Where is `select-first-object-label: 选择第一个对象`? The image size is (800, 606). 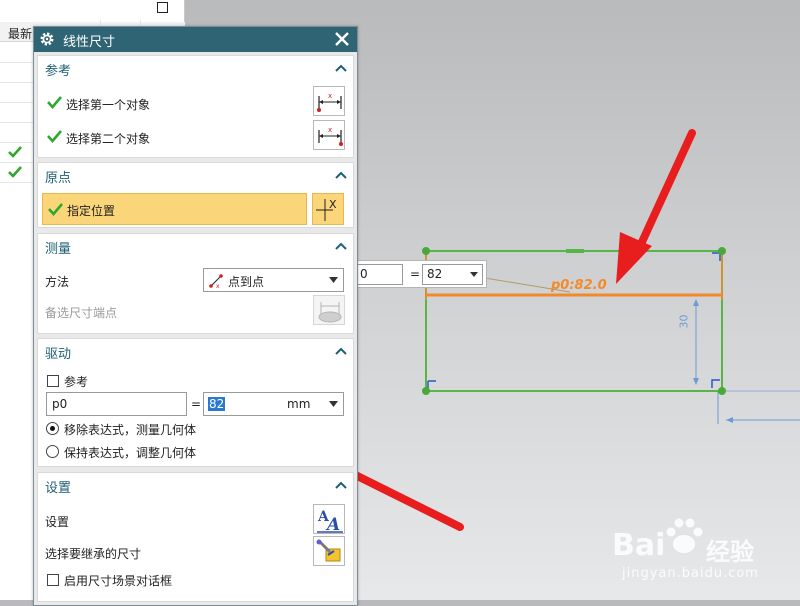 select-first-object-label: 选择第一个对象 is located at coordinates (108, 104).